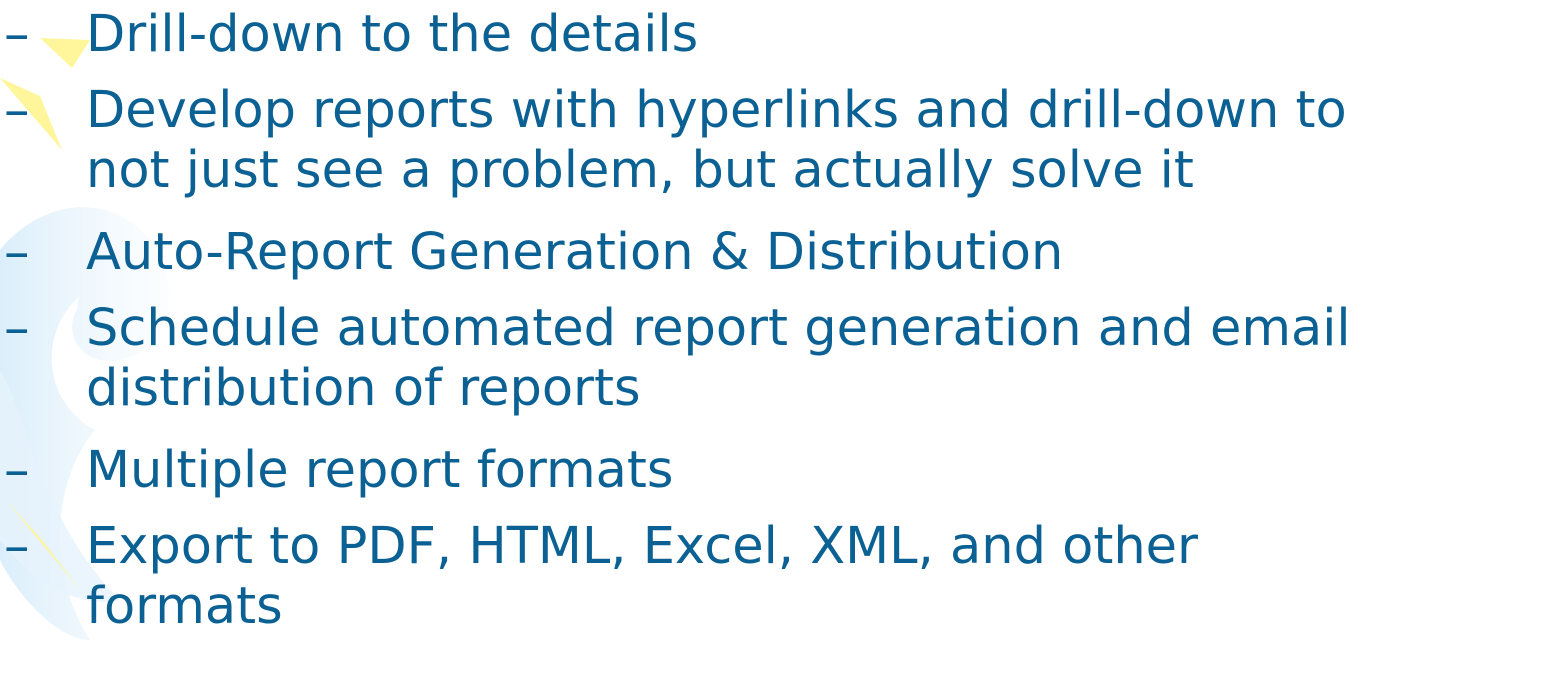 The image size is (1555, 688). I want to click on bullet-text: Multiple report formats, so click(380, 470).